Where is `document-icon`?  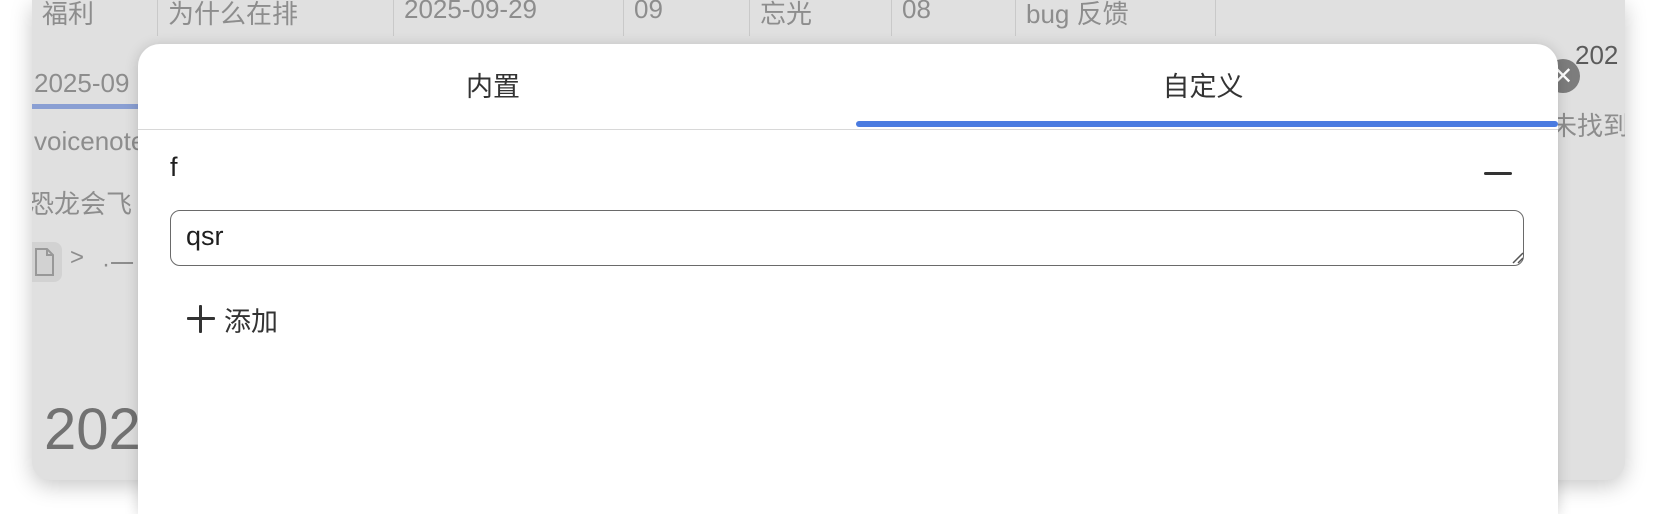 document-icon is located at coordinates (47, 262).